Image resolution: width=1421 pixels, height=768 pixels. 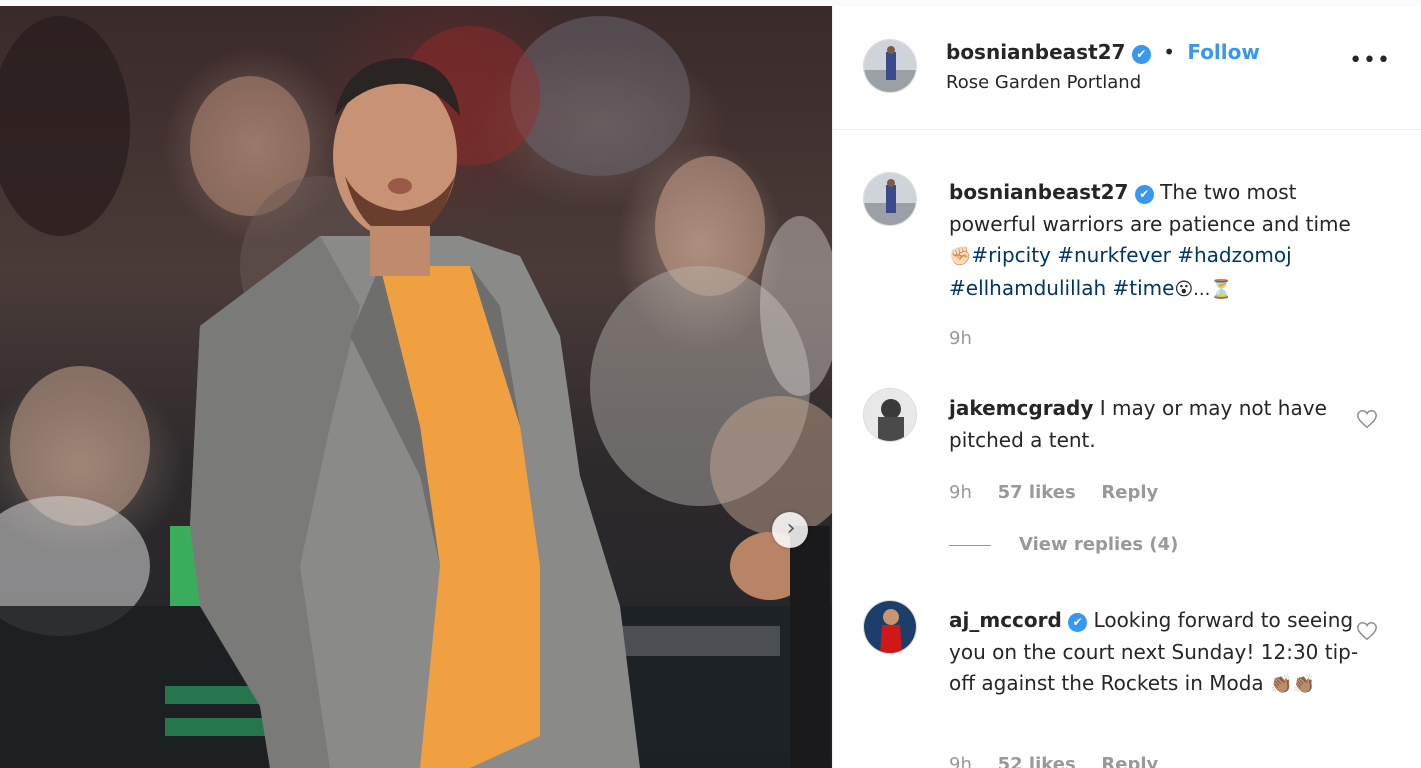 What do you see at coordinates (1005, 620) in the screenshot?
I see `comment-username: aj_mccord` at bounding box center [1005, 620].